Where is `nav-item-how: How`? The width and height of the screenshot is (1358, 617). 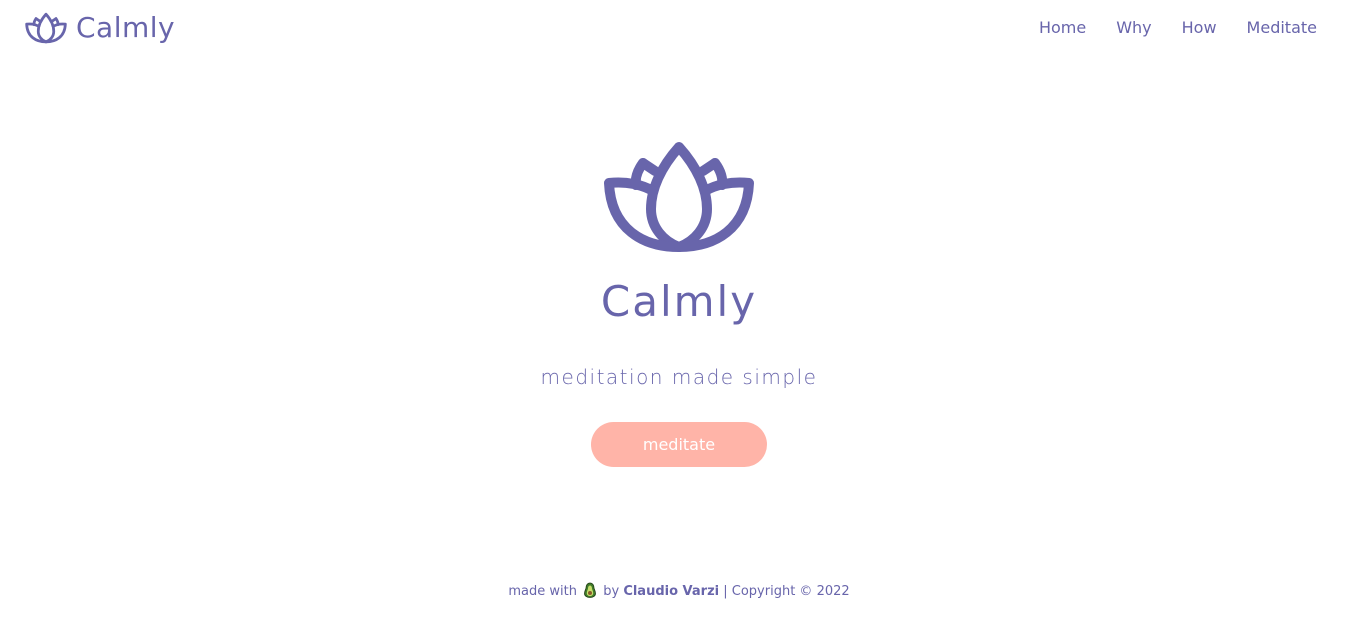
nav-item-how: How is located at coordinates (1199, 28).